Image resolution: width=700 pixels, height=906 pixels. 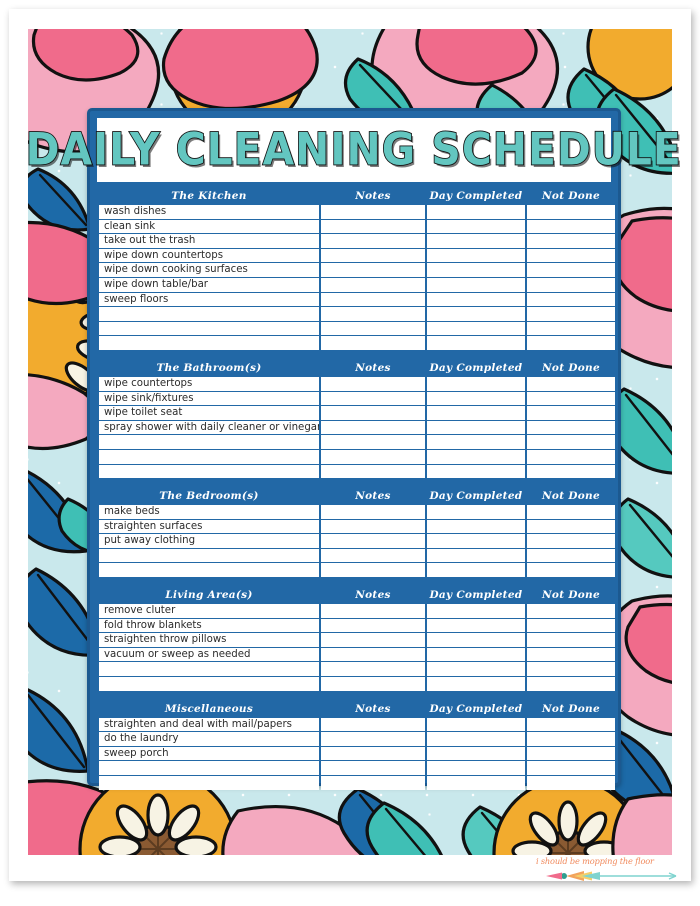 What do you see at coordinates (209, 226) in the screenshot?
I see `task-label: clean sink` at bounding box center [209, 226].